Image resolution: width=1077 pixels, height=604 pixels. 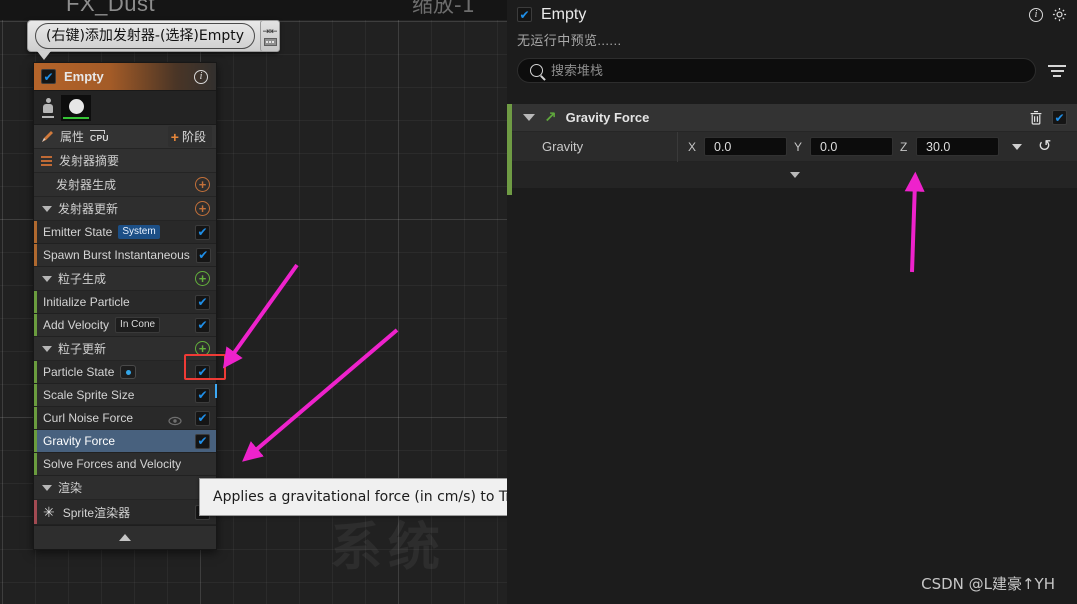 What do you see at coordinates (76, 107) in the screenshot?
I see `sprite-preview` at bounding box center [76, 107].